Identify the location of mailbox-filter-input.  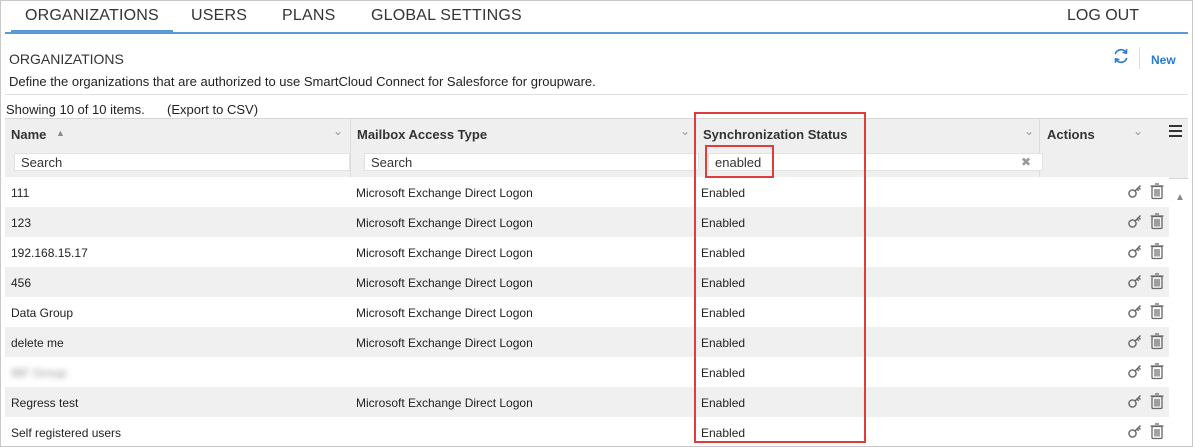
(531, 162).